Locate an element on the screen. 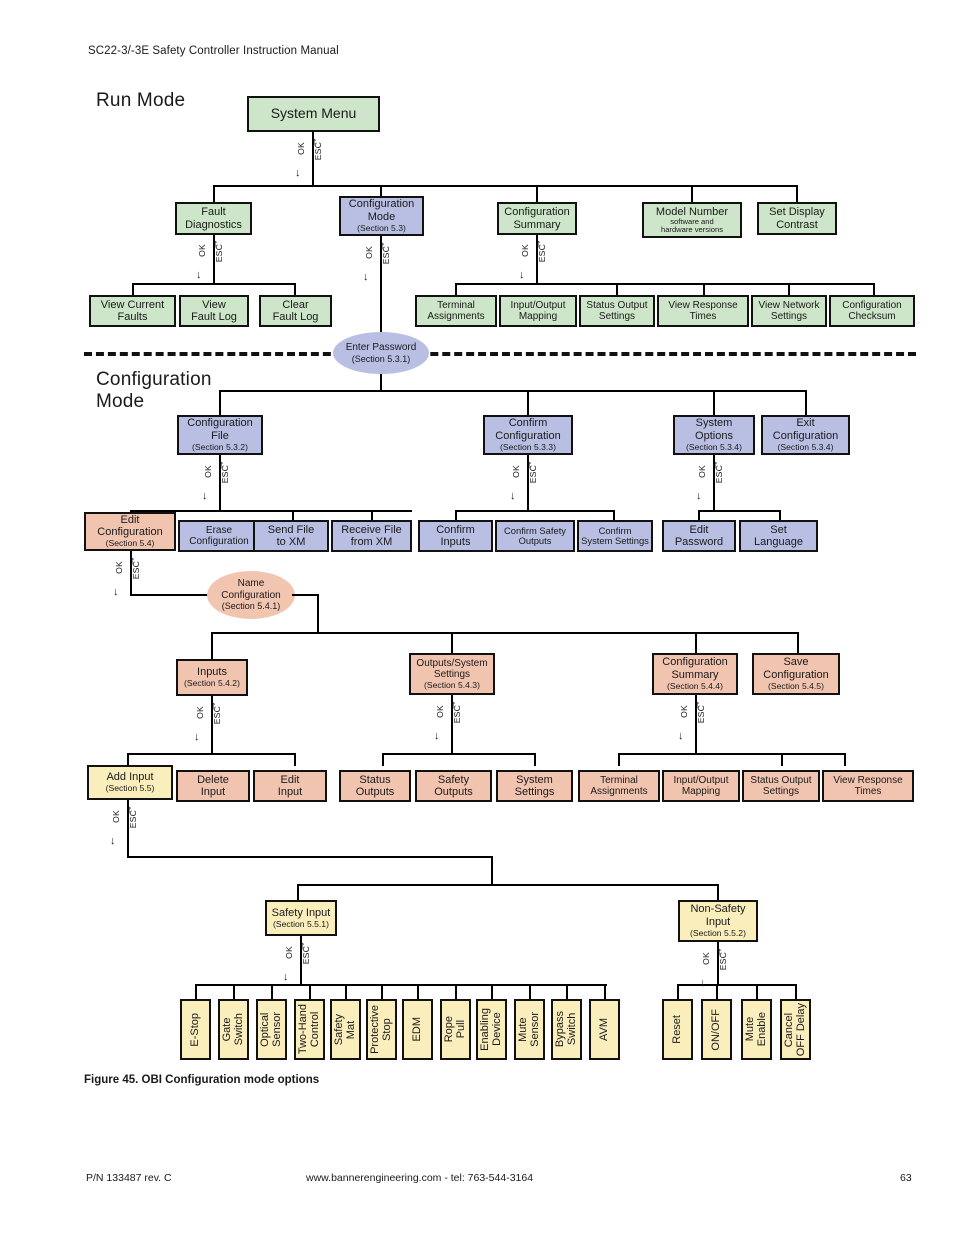 This screenshot has height=1235, width=954. node-label: E-Stop is located at coordinates (194, 1029).